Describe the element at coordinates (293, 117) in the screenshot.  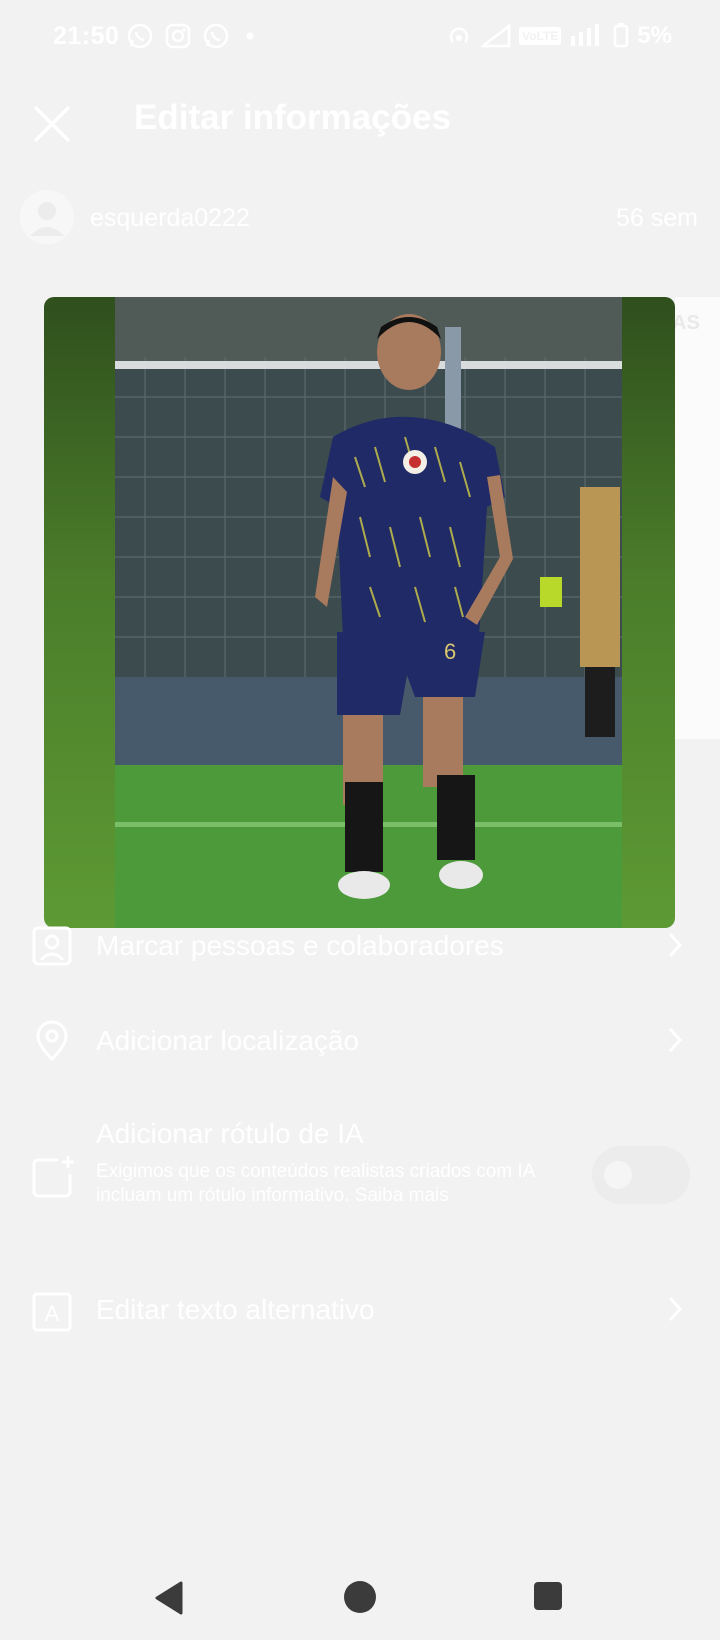
I see `page-title: Editar informações` at that location.